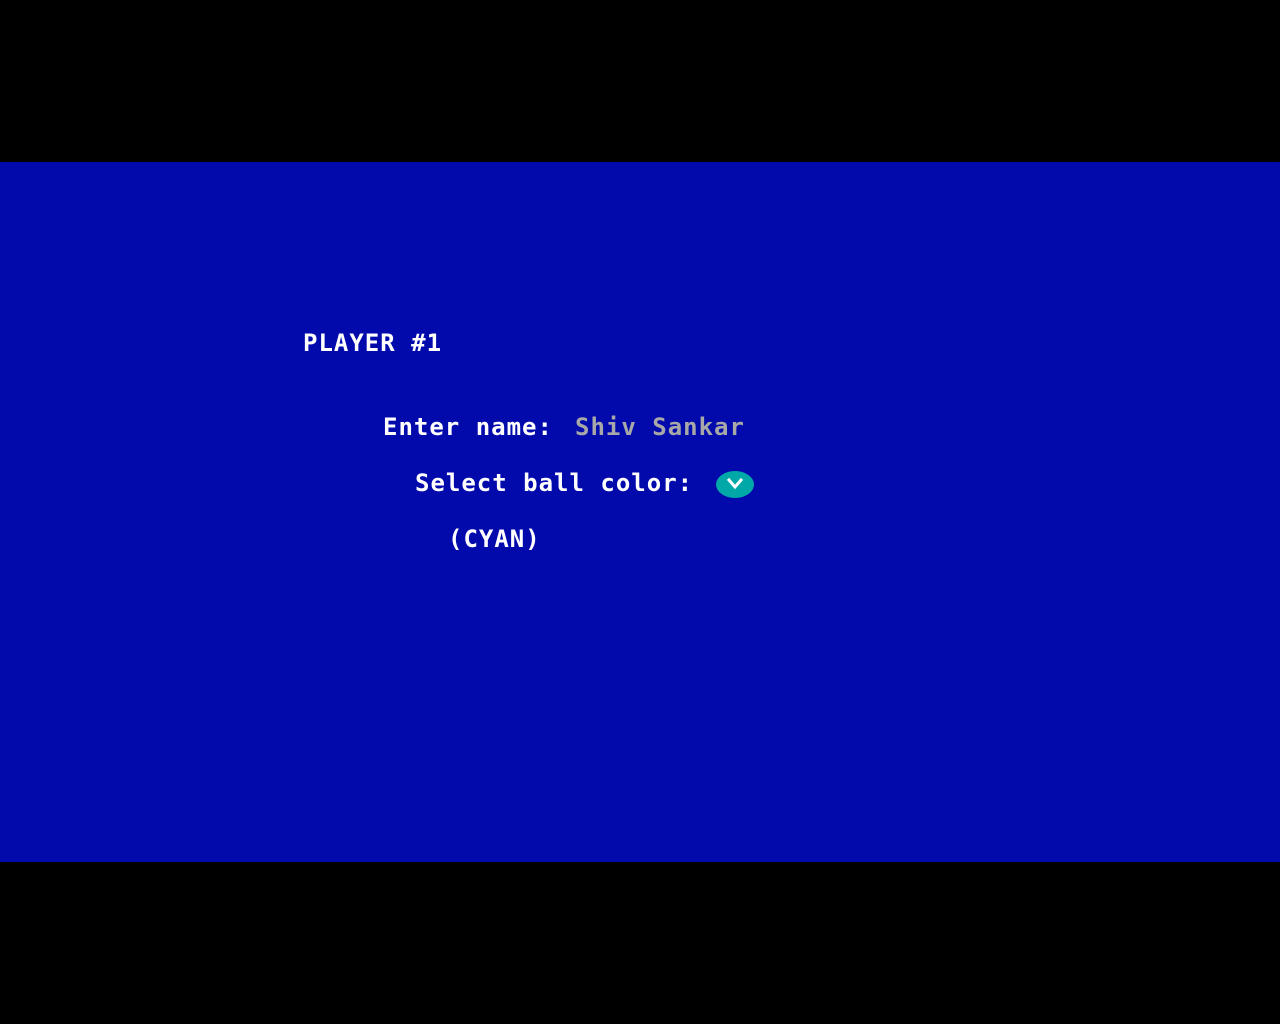  I want to click on ball-color-selector, so click(735, 484).